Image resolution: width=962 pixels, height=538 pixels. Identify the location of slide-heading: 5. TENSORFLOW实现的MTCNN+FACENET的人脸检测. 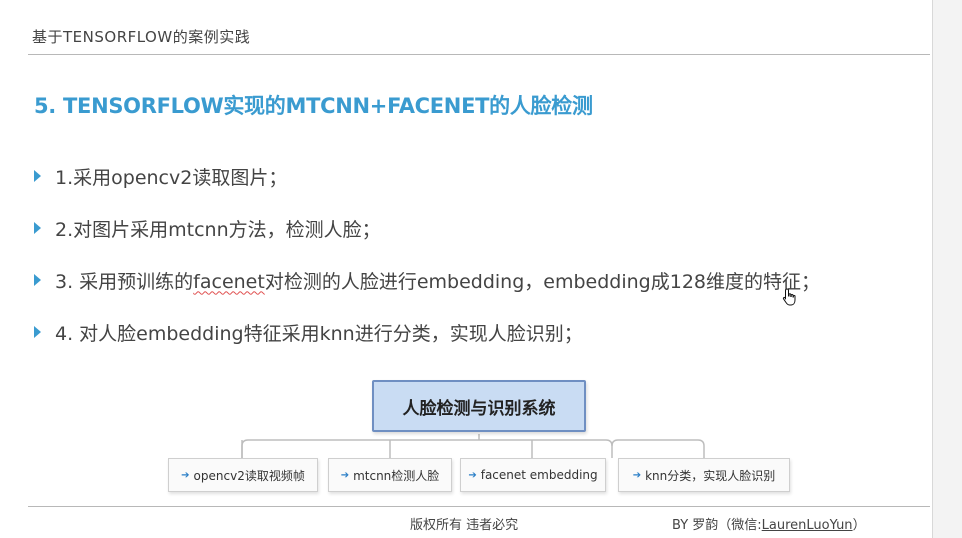
(313, 106).